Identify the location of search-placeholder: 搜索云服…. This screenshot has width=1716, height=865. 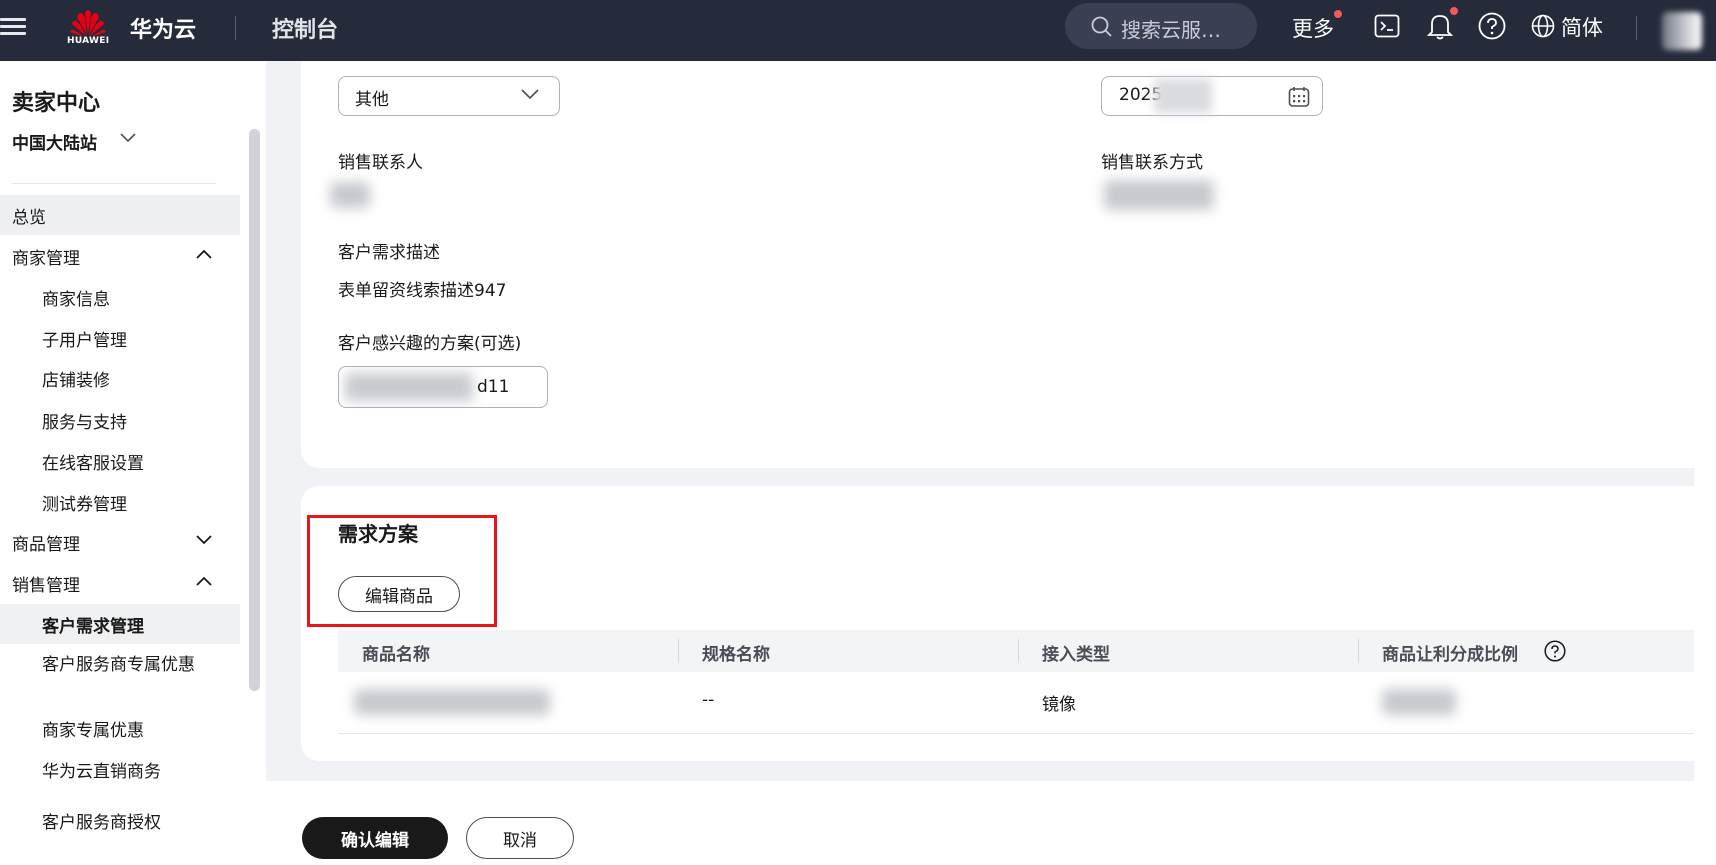
(1171, 30).